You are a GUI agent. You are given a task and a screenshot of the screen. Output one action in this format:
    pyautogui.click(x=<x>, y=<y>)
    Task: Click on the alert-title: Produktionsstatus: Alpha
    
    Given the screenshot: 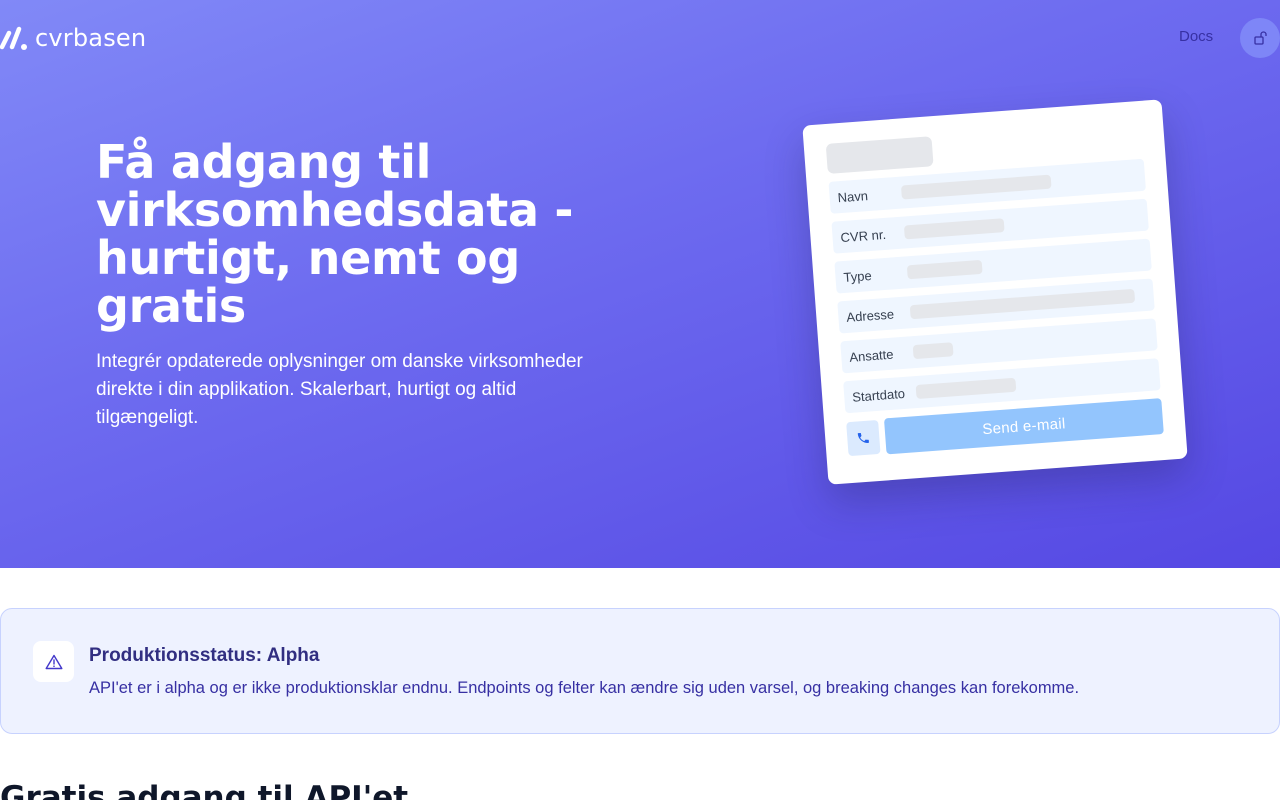 What is the action you would take?
    pyautogui.click(x=204, y=655)
    